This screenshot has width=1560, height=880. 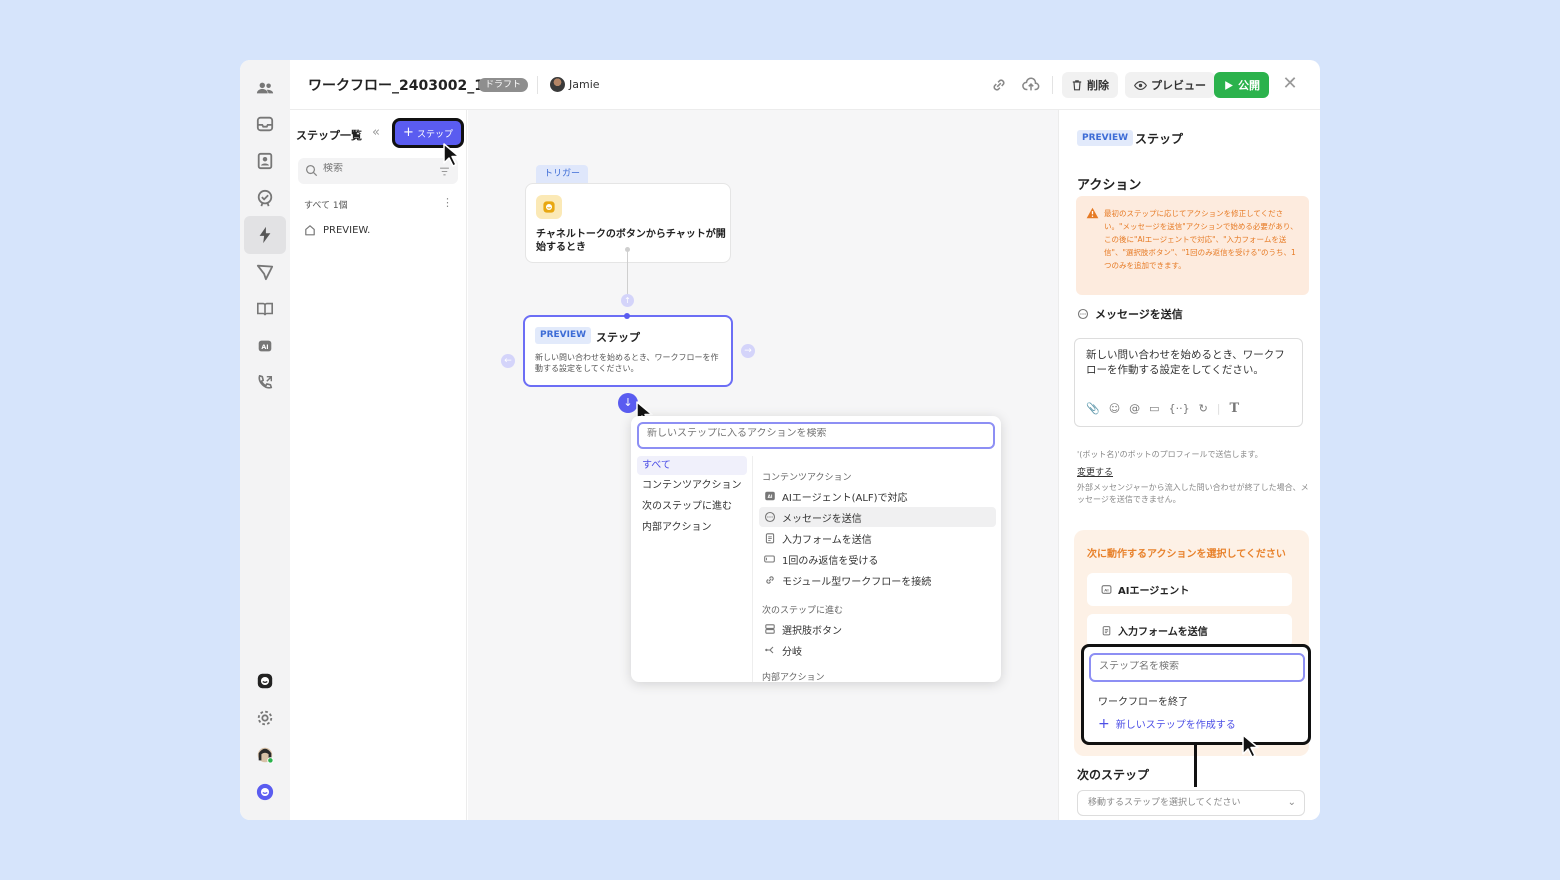 I want to click on preview-label: プレビュー, so click(x=1178, y=85).